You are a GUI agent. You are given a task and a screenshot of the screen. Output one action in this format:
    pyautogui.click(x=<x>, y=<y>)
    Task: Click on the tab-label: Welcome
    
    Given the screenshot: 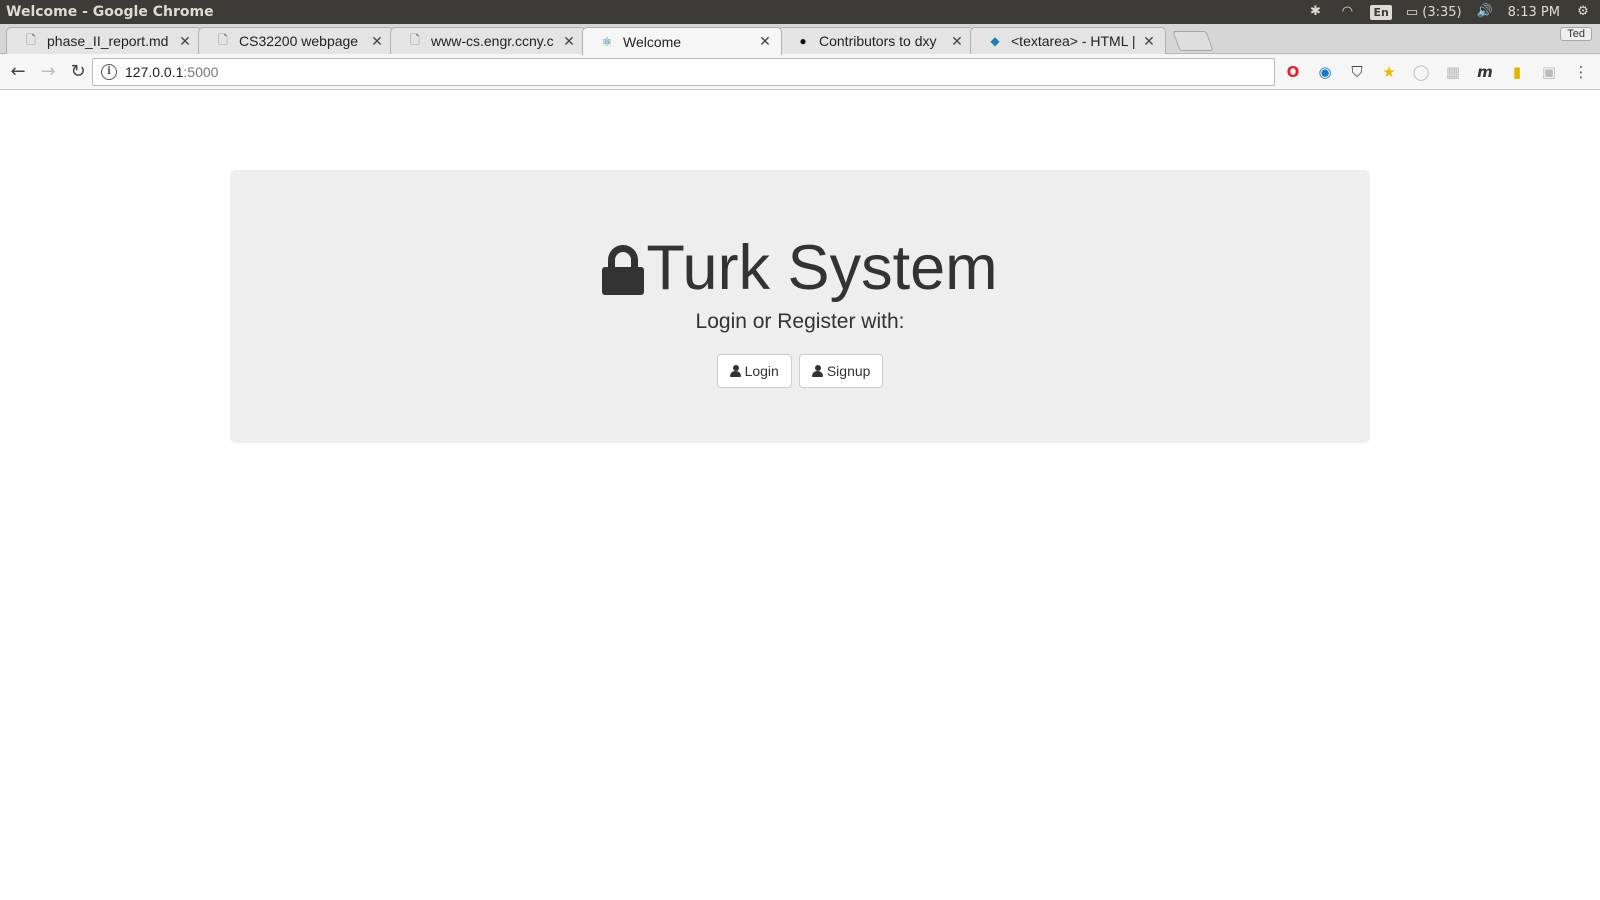 What is the action you would take?
    pyautogui.click(x=652, y=41)
    